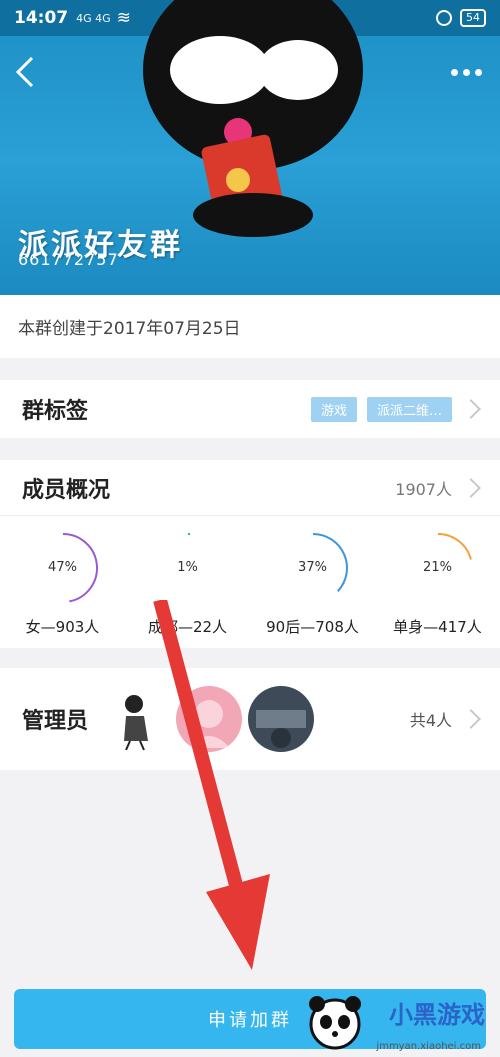 Image resolution: width=500 pixels, height=1057 pixels. Describe the element at coordinates (437, 582) in the screenshot. I see `stat-item: 21% 单身—417人` at that location.